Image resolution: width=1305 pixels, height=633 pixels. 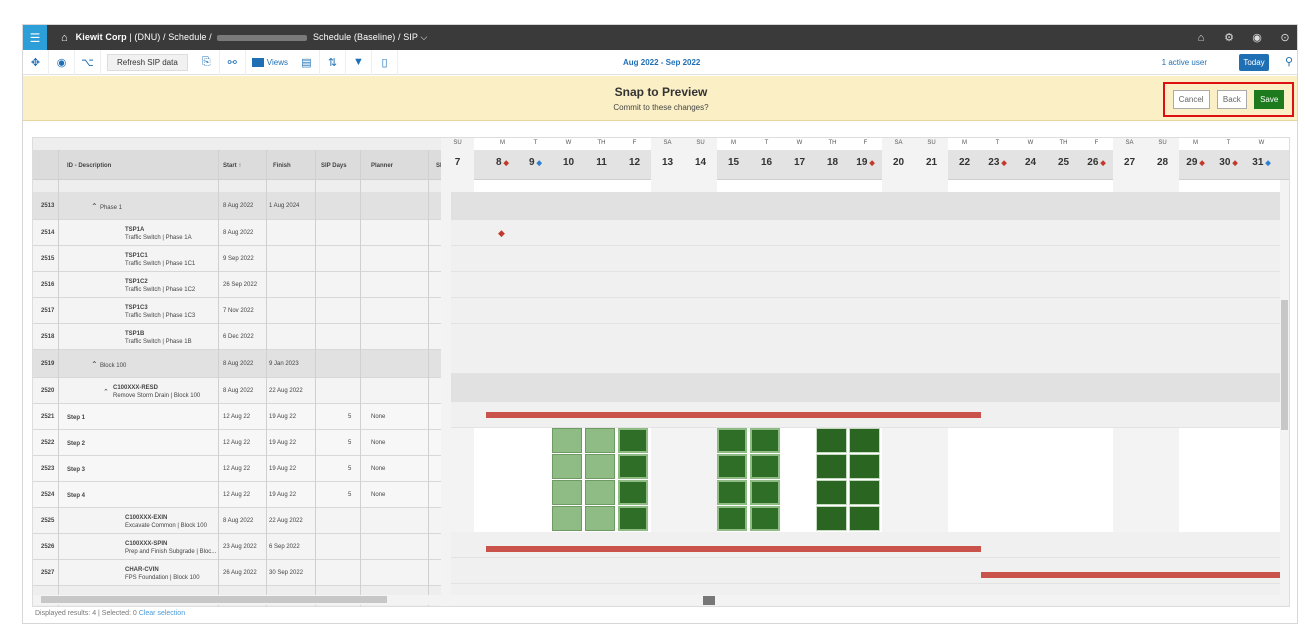 What do you see at coordinates (1257, 37) in the screenshot?
I see `help-icon: ◉` at bounding box center [1257, 37].